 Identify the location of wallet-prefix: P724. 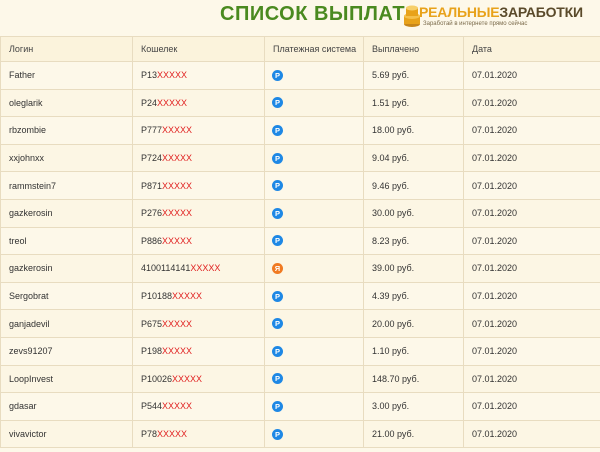
(152, 158).